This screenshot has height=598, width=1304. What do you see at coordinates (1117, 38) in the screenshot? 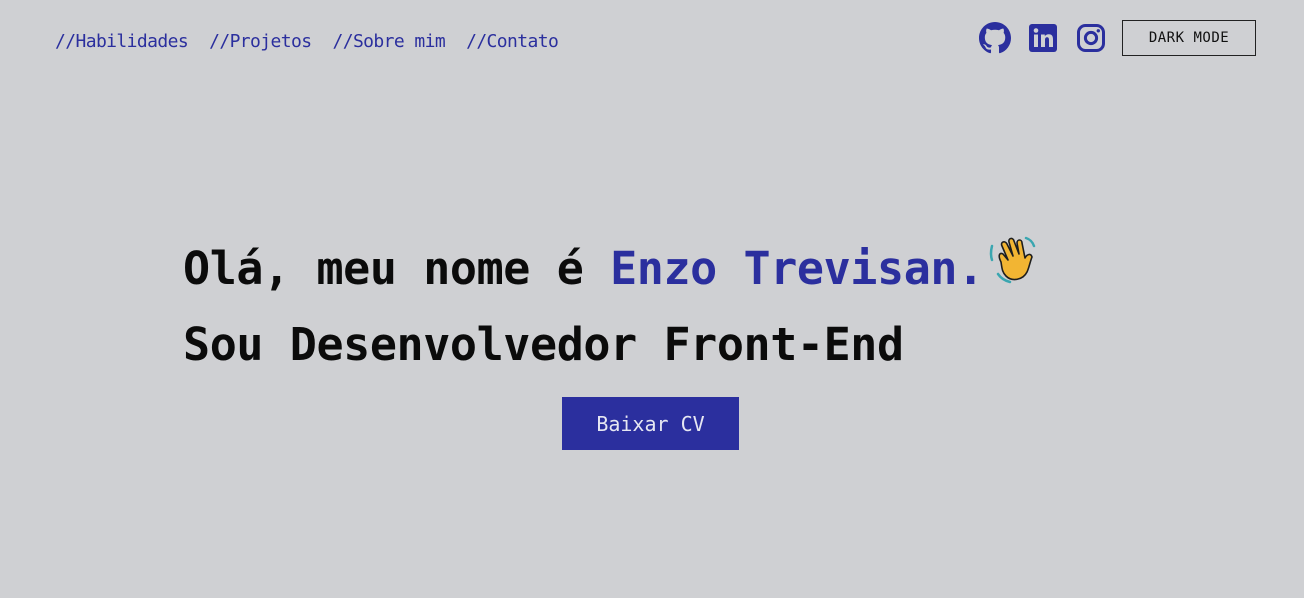
I see `social-links: DARK MODE` at bounding box center [1117, 38].